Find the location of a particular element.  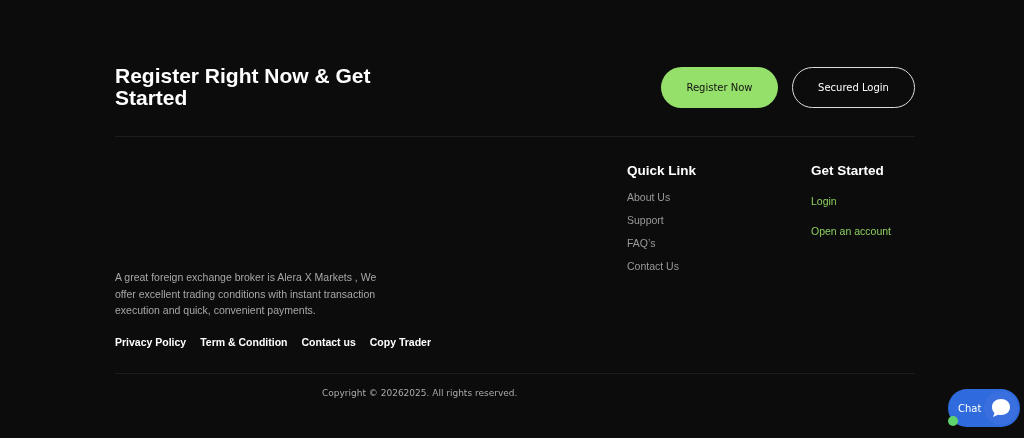

chat-bubble-icon is located at coordinates (1001, 408).